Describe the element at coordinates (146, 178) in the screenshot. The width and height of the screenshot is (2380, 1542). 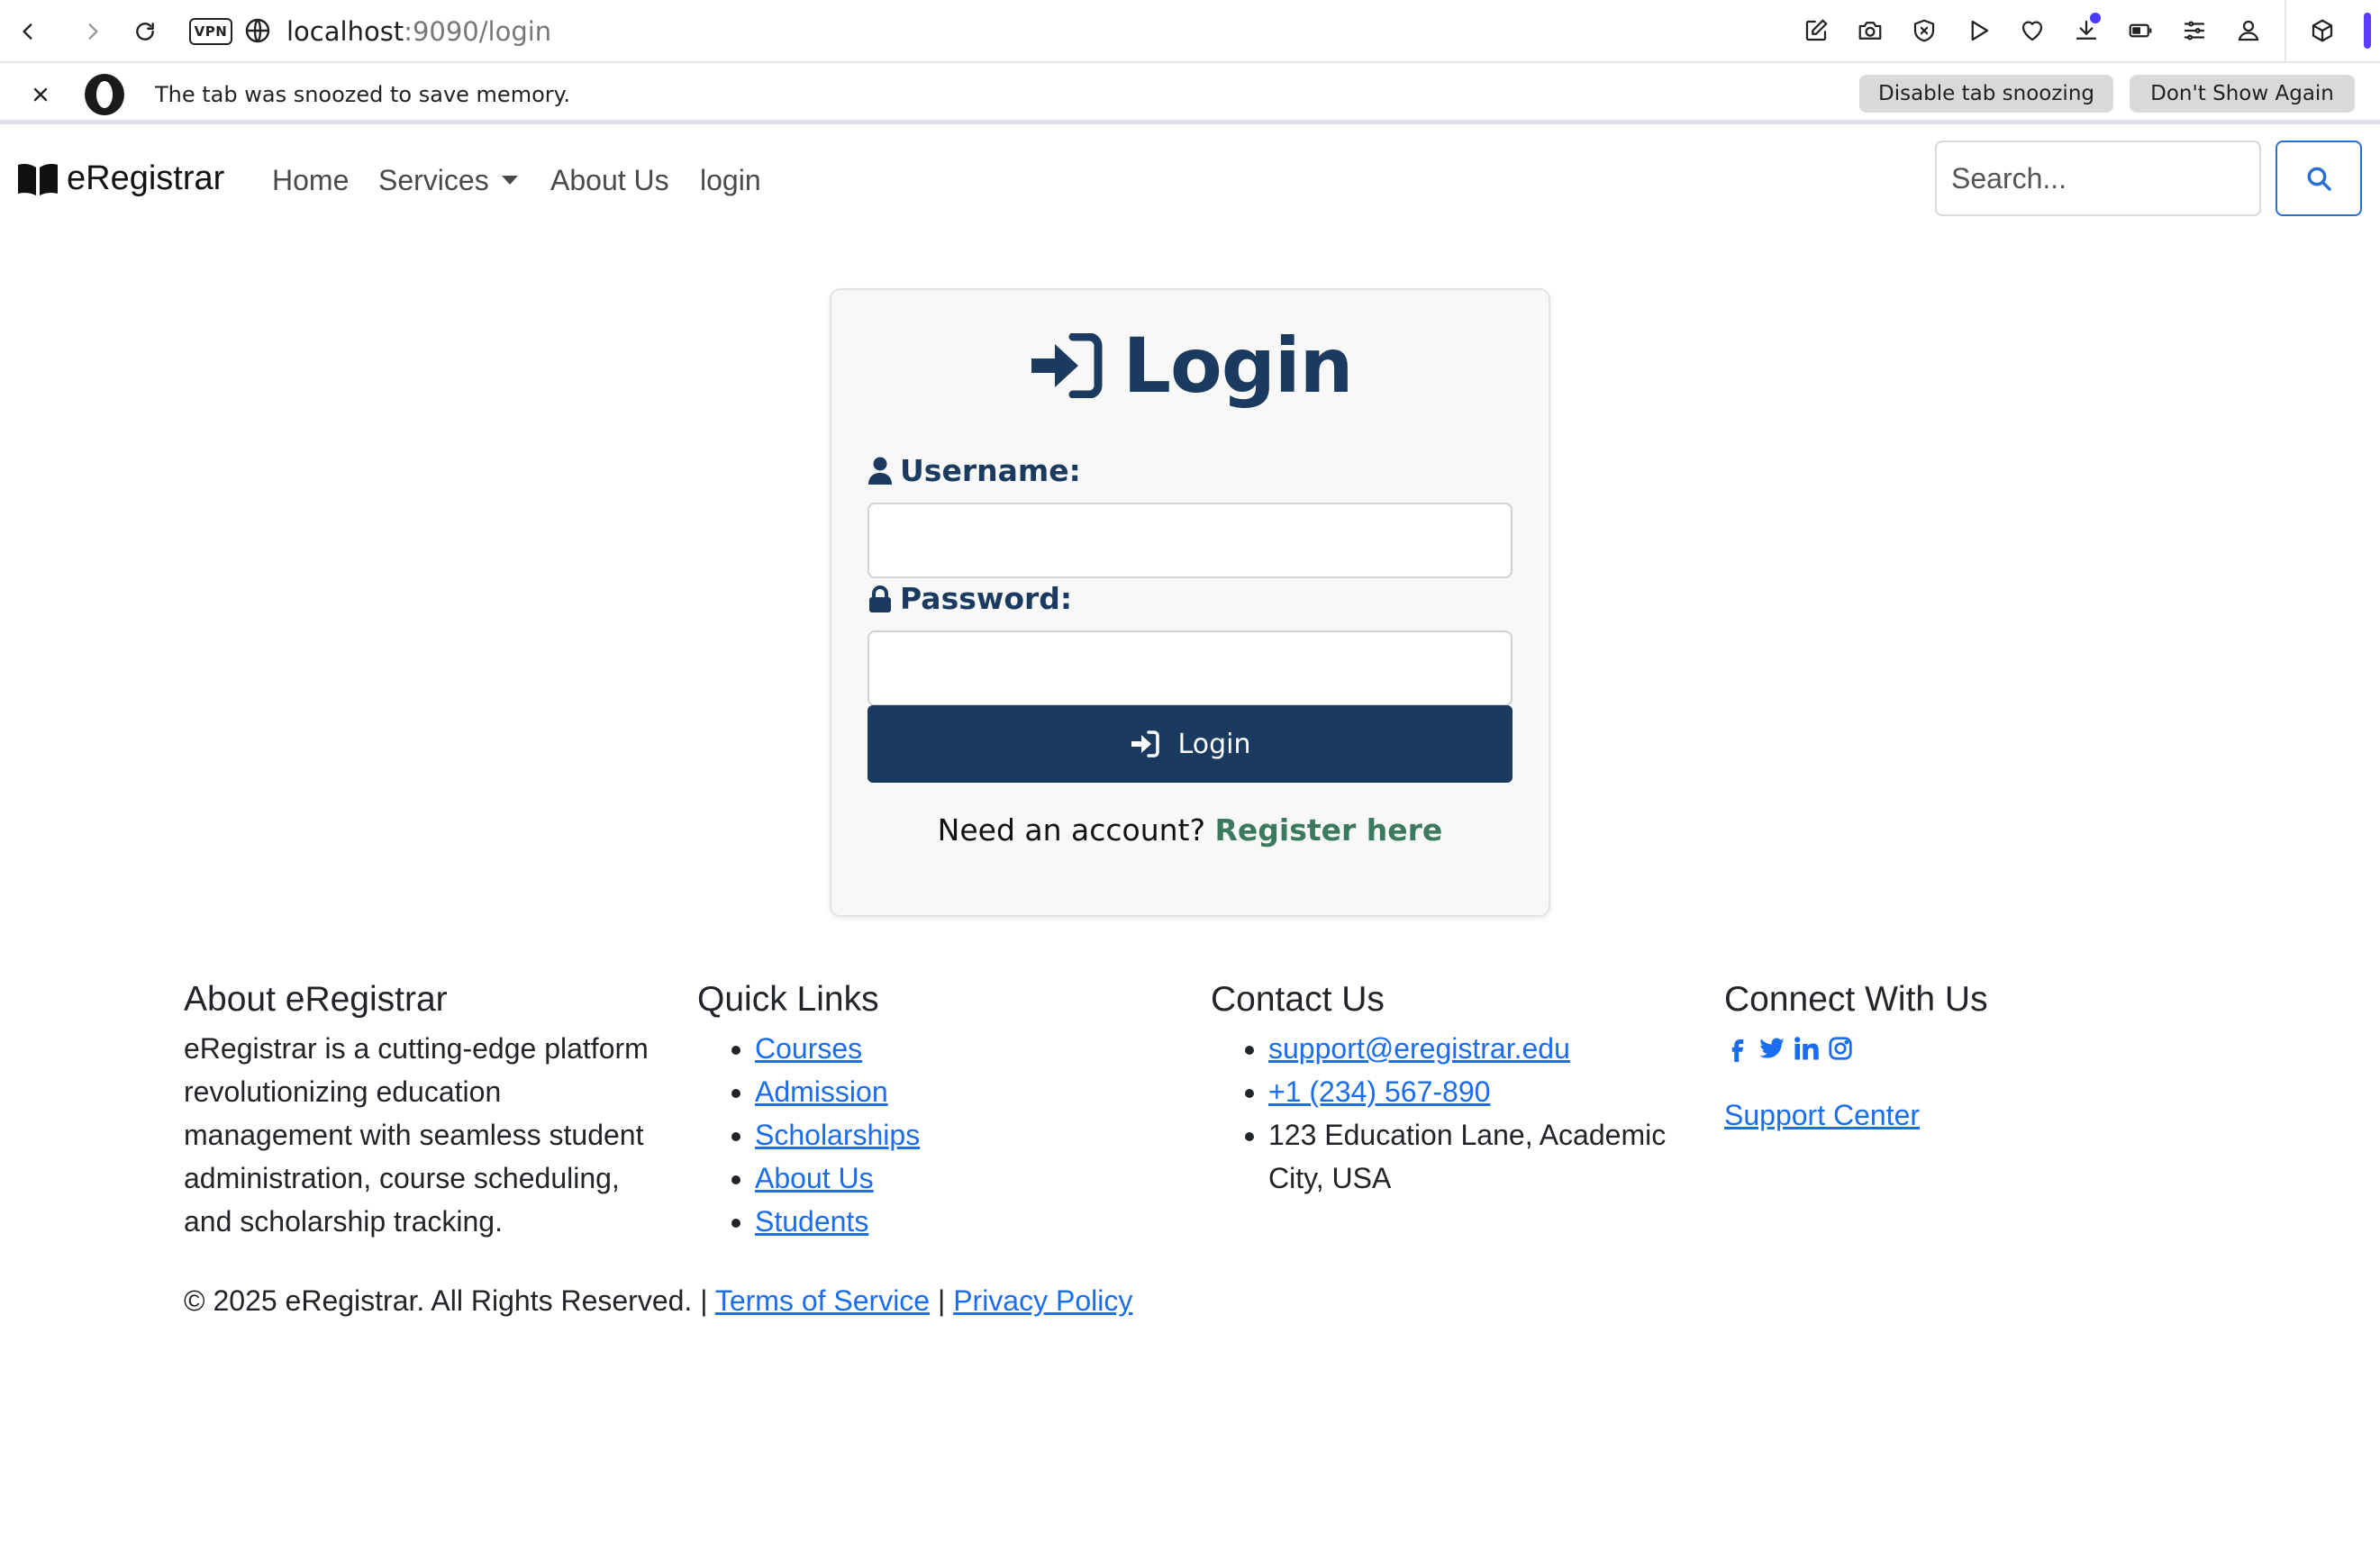
I see `brand-name: eRegistrar` at that location.